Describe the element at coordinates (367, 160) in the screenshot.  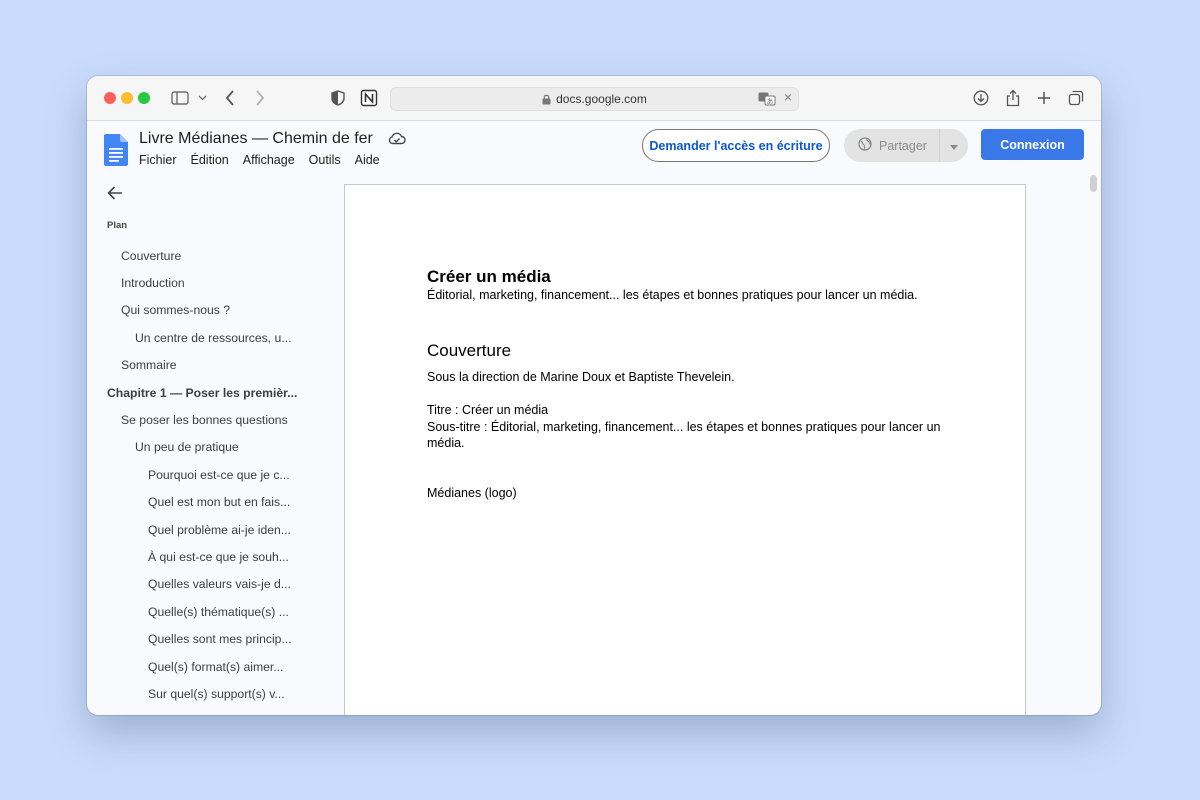
I see `menu-aide: Aide` at that location.